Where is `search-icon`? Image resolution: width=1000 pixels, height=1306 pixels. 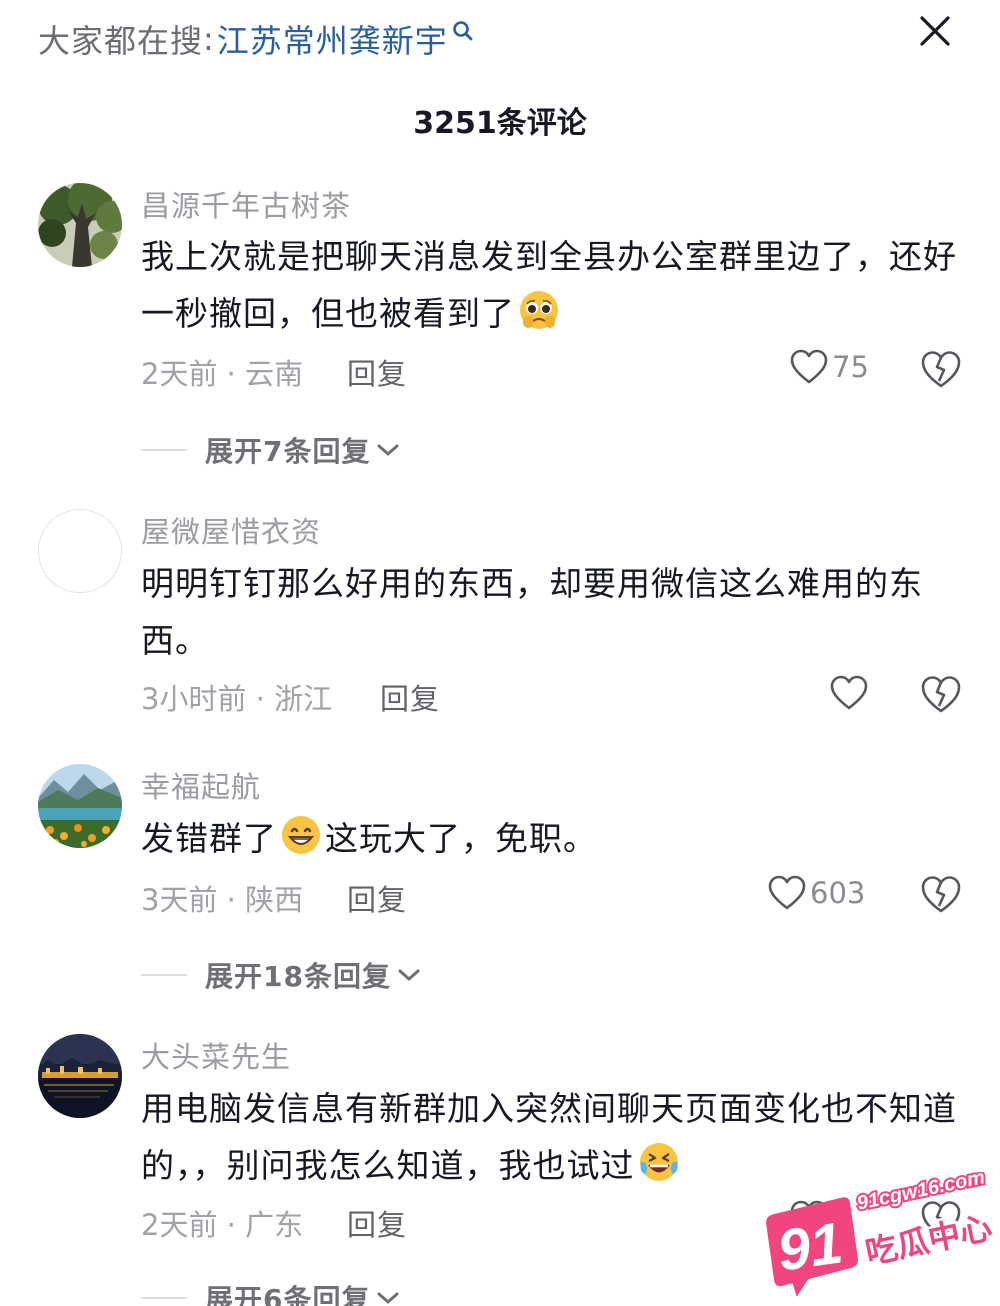
search-icon is located at coordinates (463, 31).